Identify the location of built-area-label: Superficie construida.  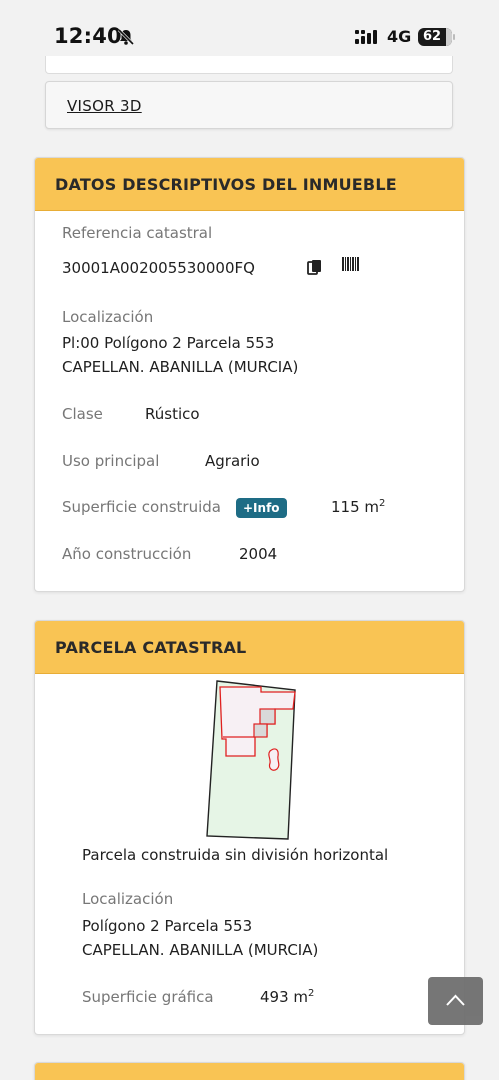
(141, 507).